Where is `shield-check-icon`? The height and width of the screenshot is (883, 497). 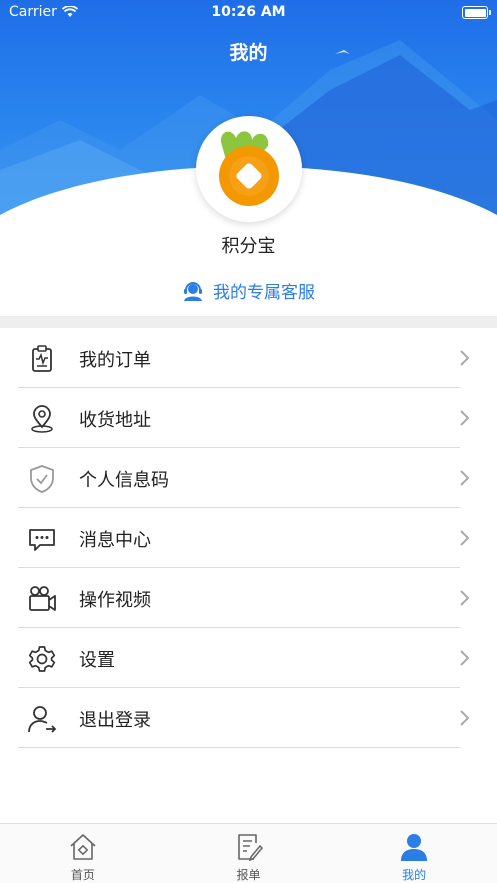 shield-check-icon is located at coordinates (42, 479).